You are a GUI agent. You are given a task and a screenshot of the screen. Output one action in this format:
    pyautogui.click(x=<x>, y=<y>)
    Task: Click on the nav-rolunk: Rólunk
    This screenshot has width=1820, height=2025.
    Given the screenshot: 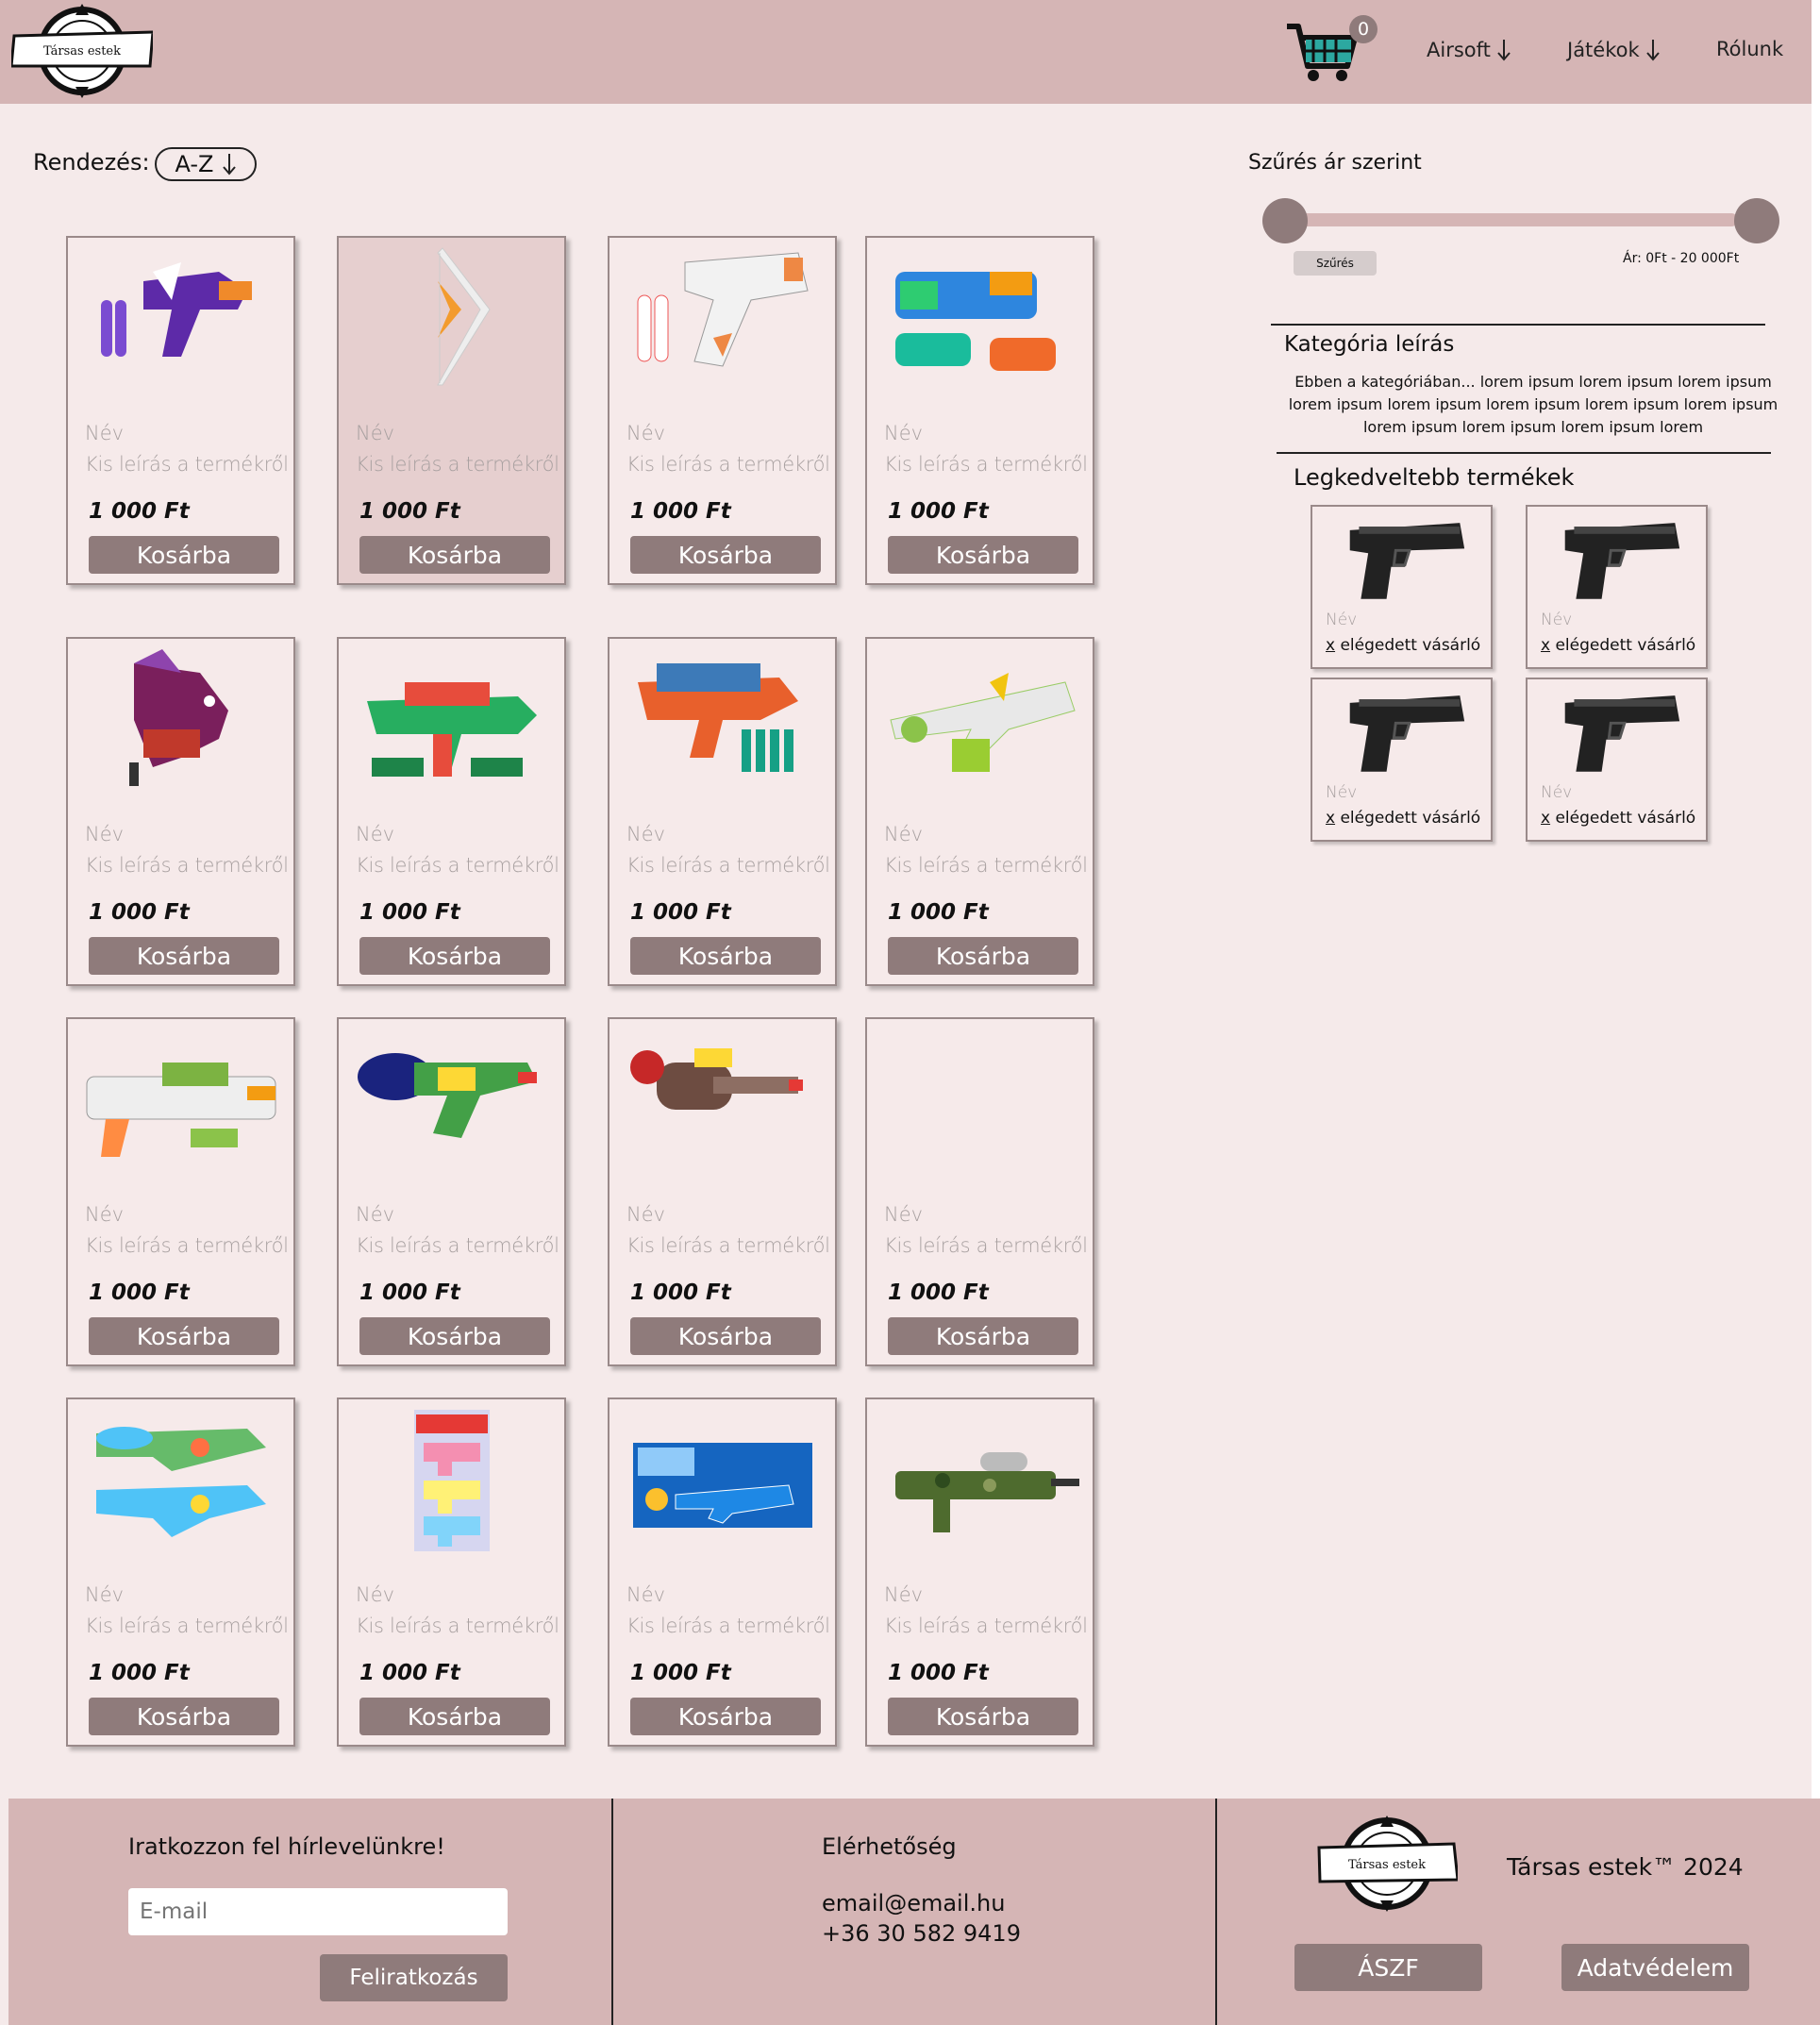 What is the action you would take?
    pyautogui.click(x=1749, y=49)
    